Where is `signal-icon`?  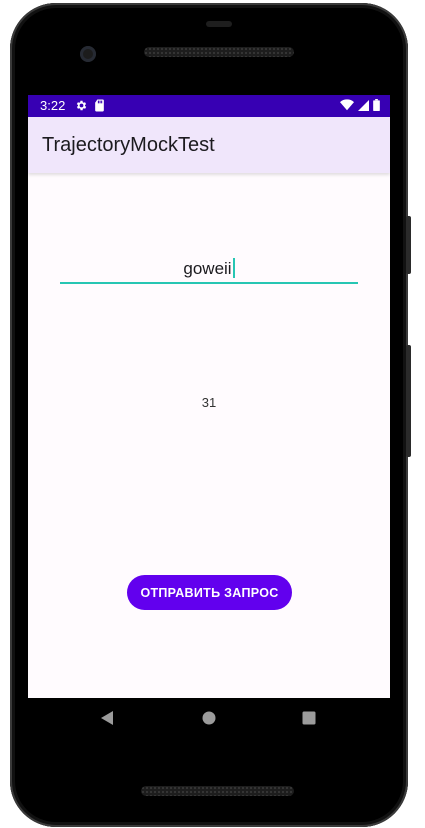
signal-icon is located at coordinates (363, 106).